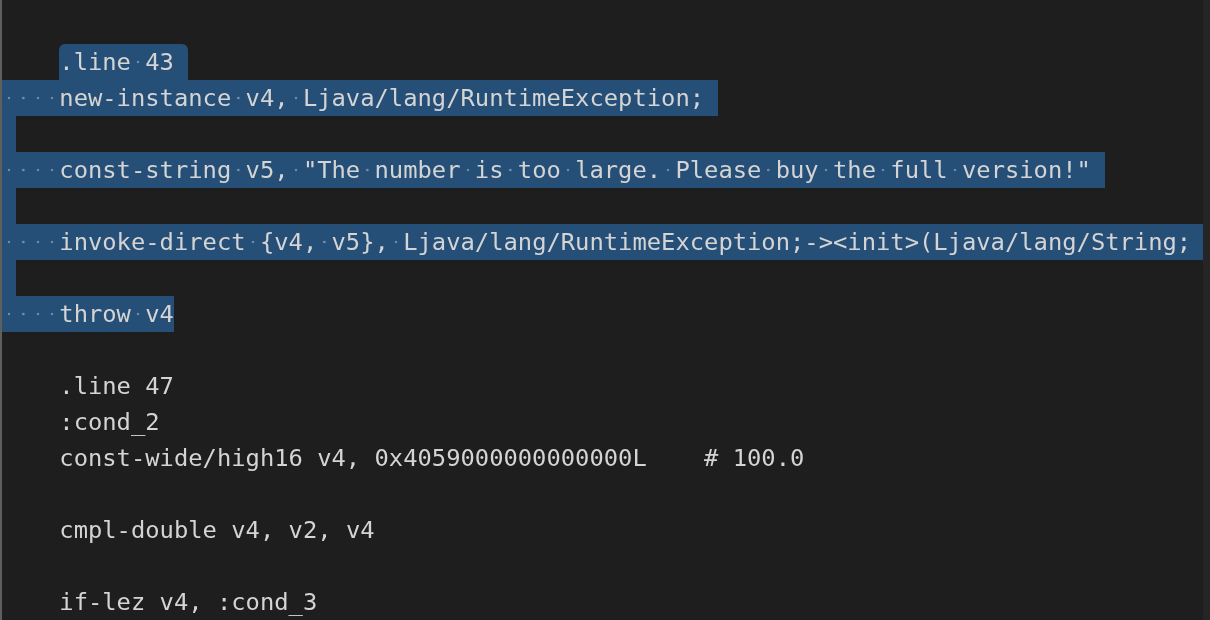 This screenshot has width=1210, height=620. What do you see at coordinates (216, 530) in the screenshot?
I see `code-line: cmpl-double v4, v2, v4` at bounding box center [216, 530].